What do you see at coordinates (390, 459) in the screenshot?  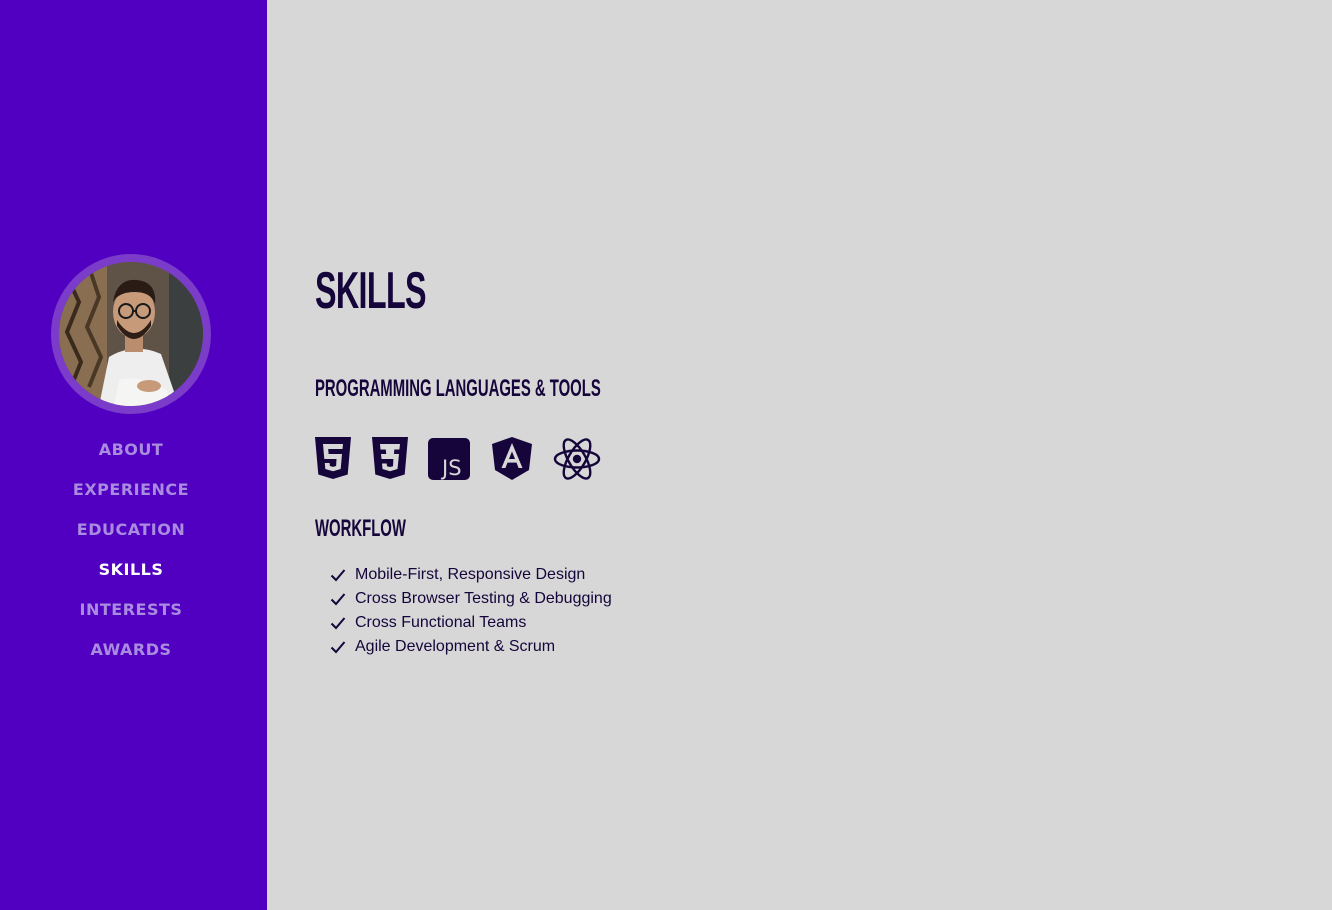 I see `css3-icon` at bounding box center [390, 459].